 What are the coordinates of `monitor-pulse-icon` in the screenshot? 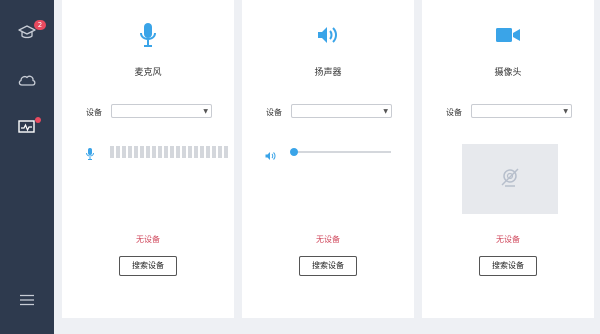 It's located at (27, 127).